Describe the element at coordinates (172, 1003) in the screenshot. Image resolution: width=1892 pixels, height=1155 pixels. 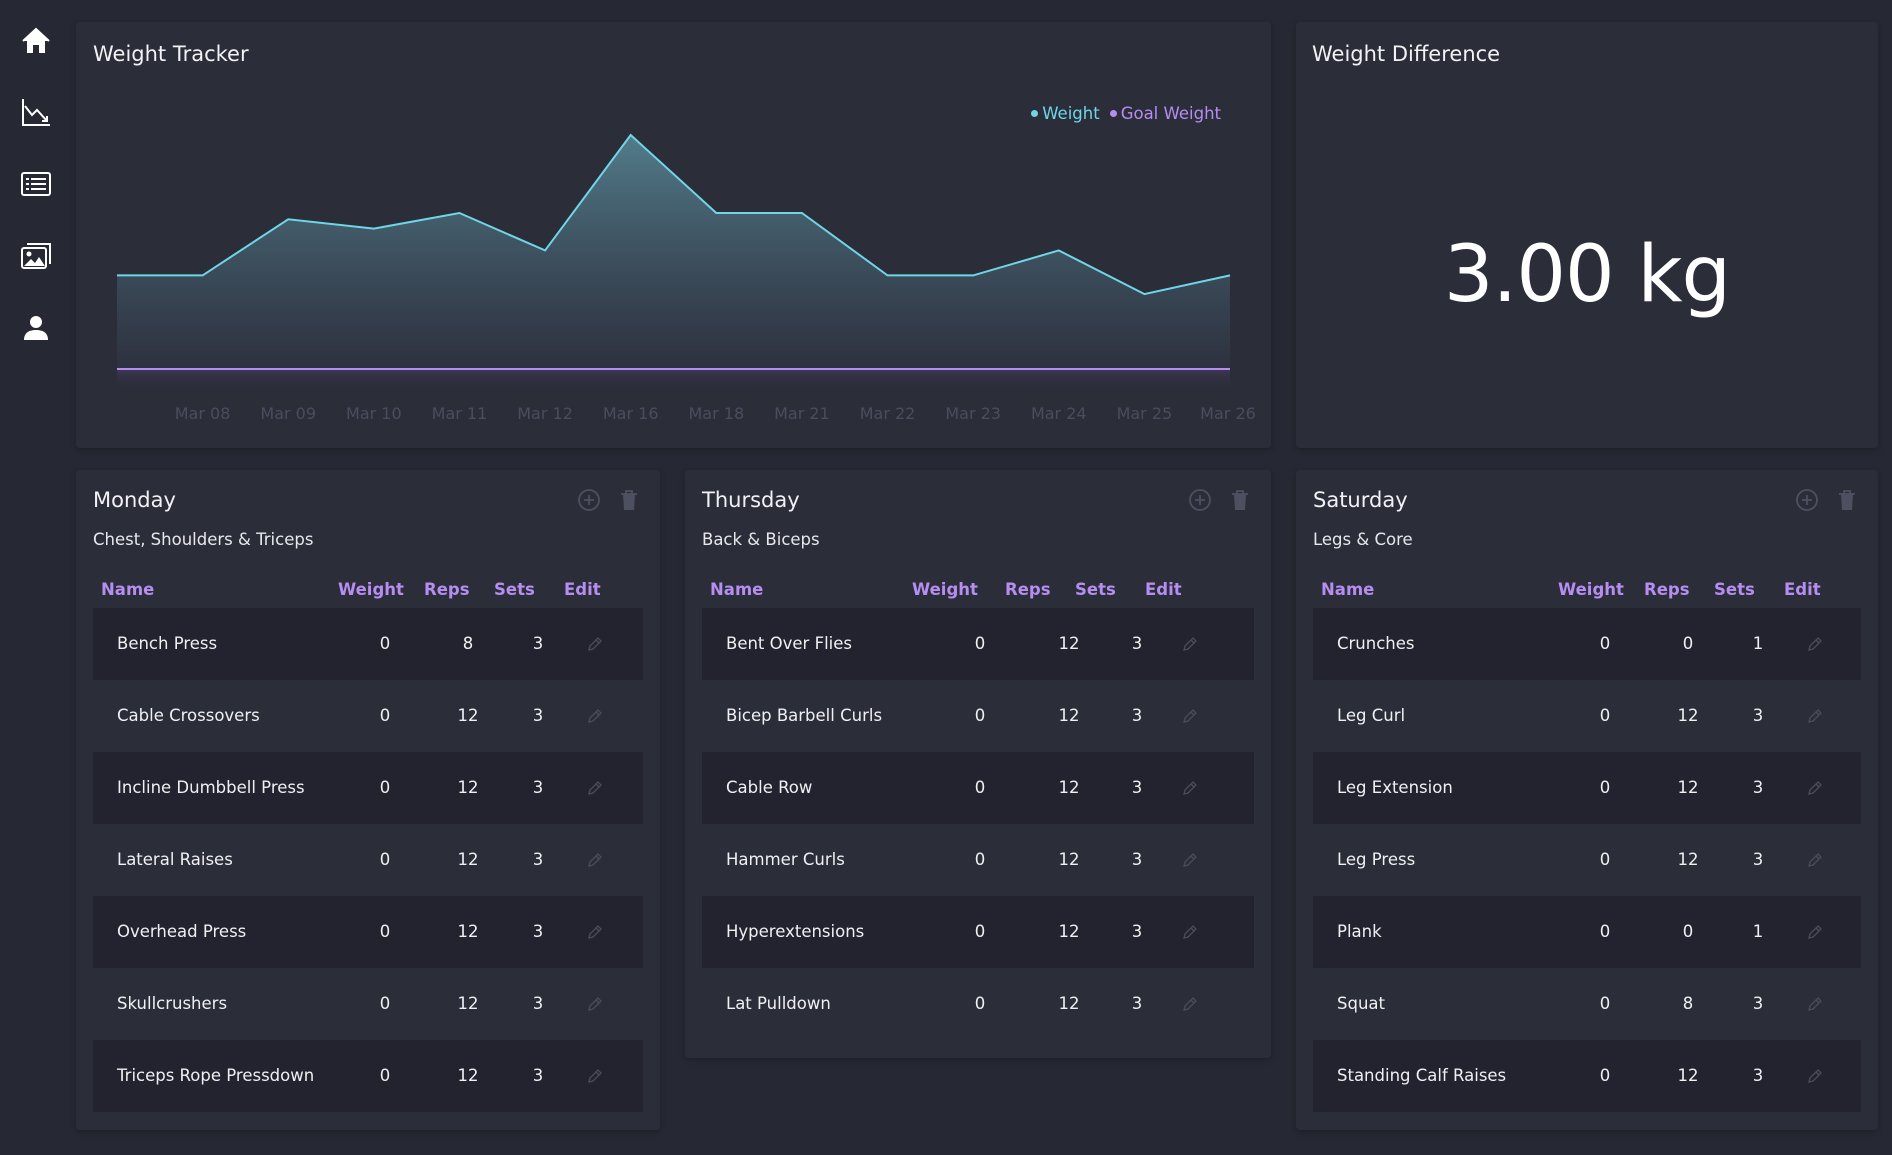
I see `exercise-name: Skullcrushers` at that location.